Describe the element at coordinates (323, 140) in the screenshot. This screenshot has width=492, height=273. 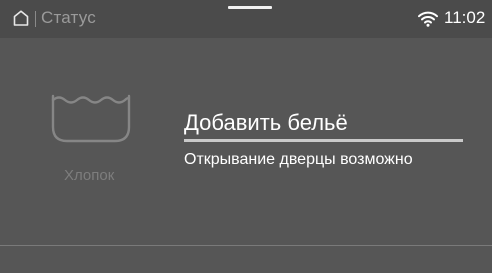
I see `title-underline` at that location.